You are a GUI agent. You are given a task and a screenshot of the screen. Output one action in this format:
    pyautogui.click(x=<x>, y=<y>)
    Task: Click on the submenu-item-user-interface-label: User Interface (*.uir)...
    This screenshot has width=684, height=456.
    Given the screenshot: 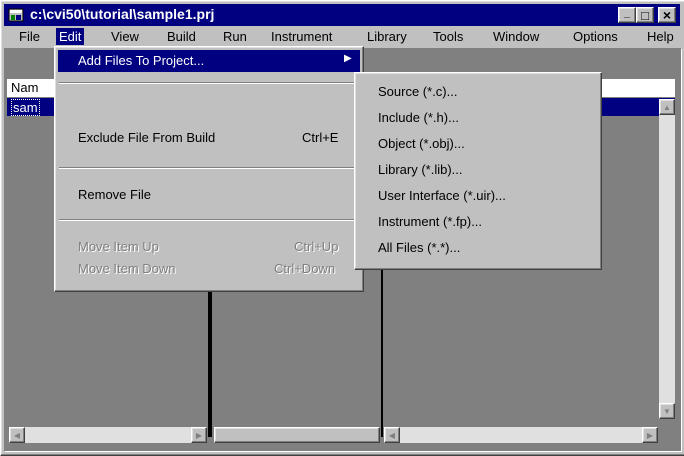 What is the action you would take?
    pyautogui.click(x=442, y=195)
    